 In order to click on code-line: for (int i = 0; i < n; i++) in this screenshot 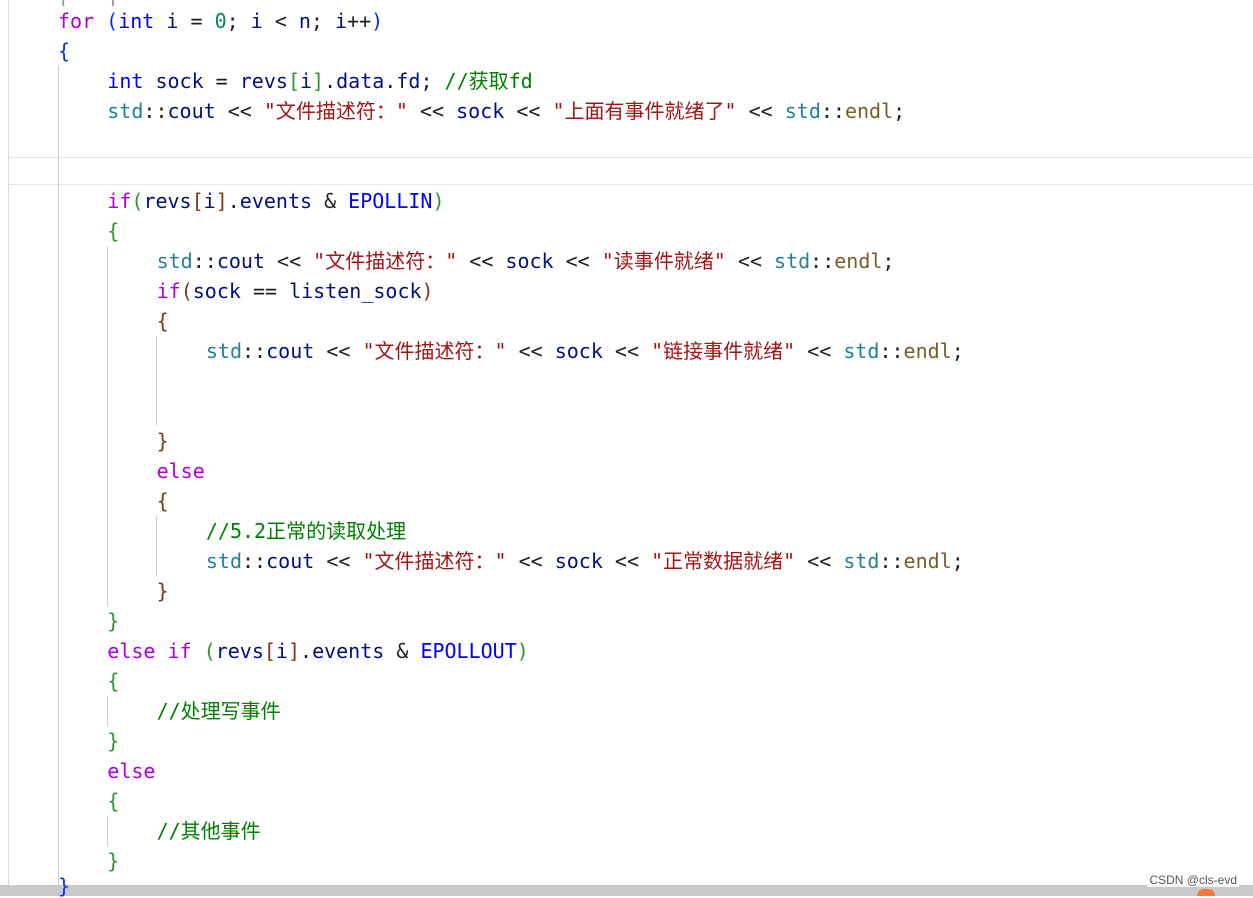, I will do `click(220, 21)`.